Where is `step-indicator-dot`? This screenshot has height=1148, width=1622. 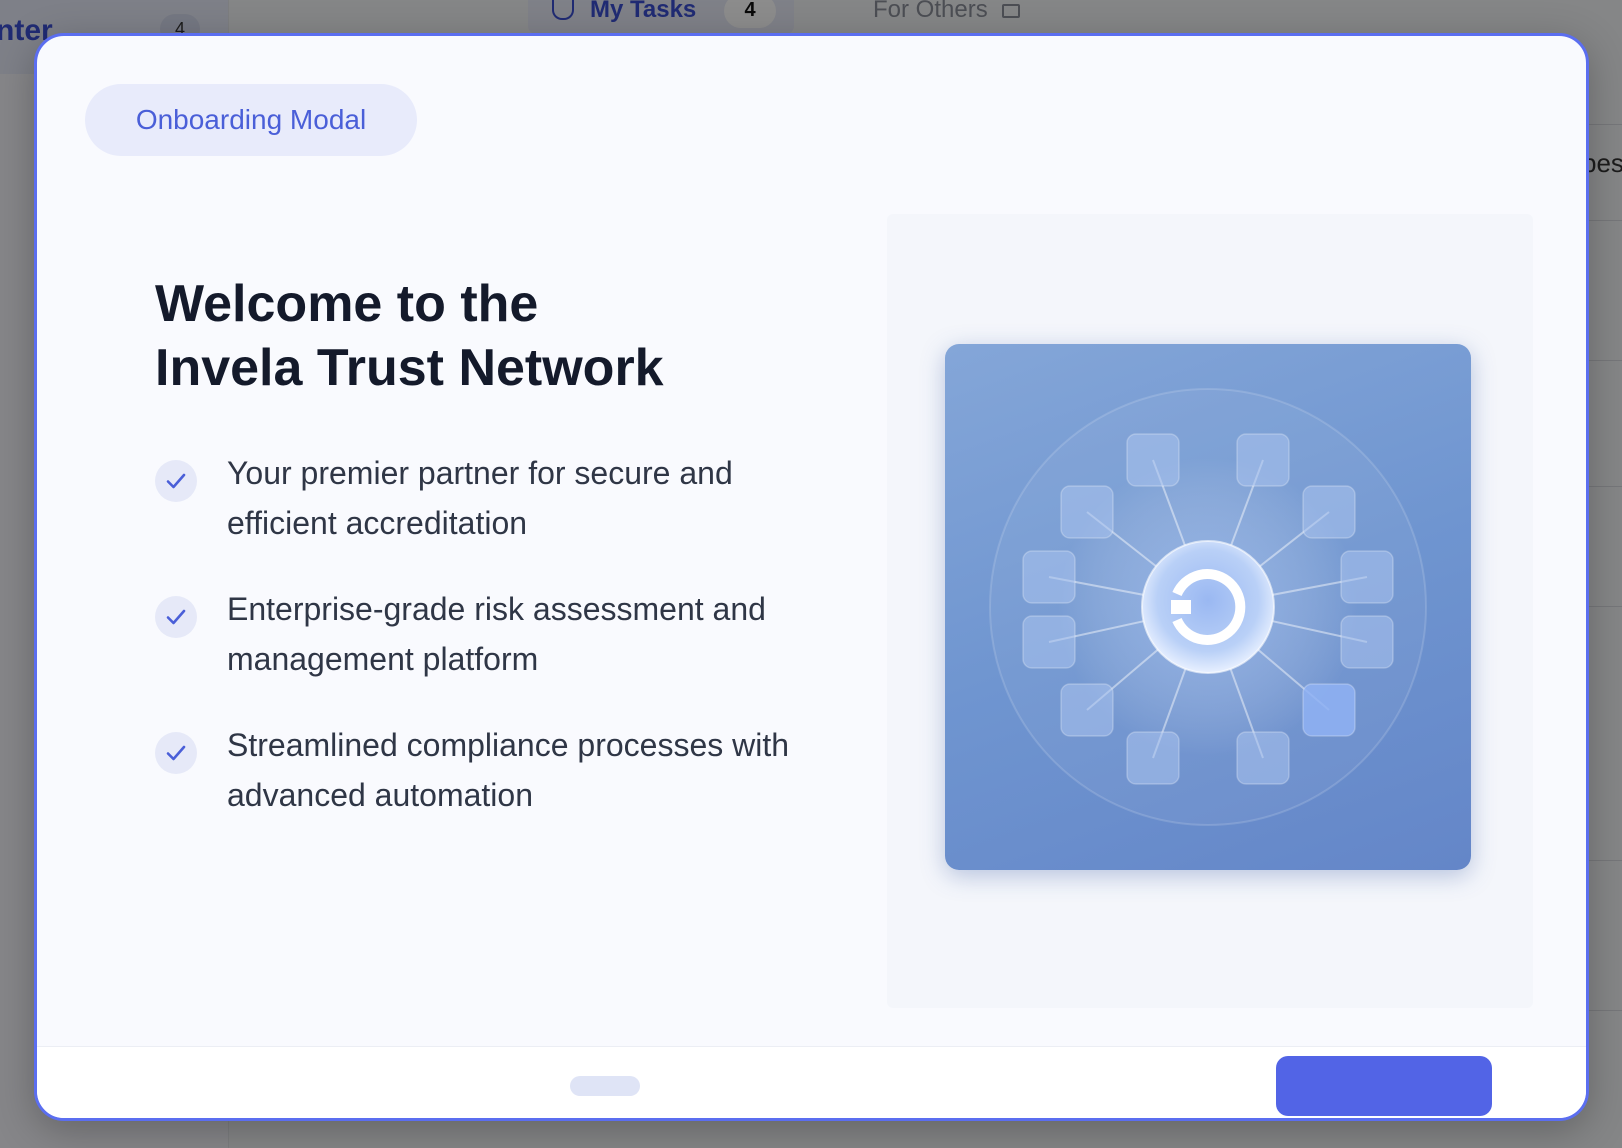
step-indicator-dot is located at coordinates (605, 1086).